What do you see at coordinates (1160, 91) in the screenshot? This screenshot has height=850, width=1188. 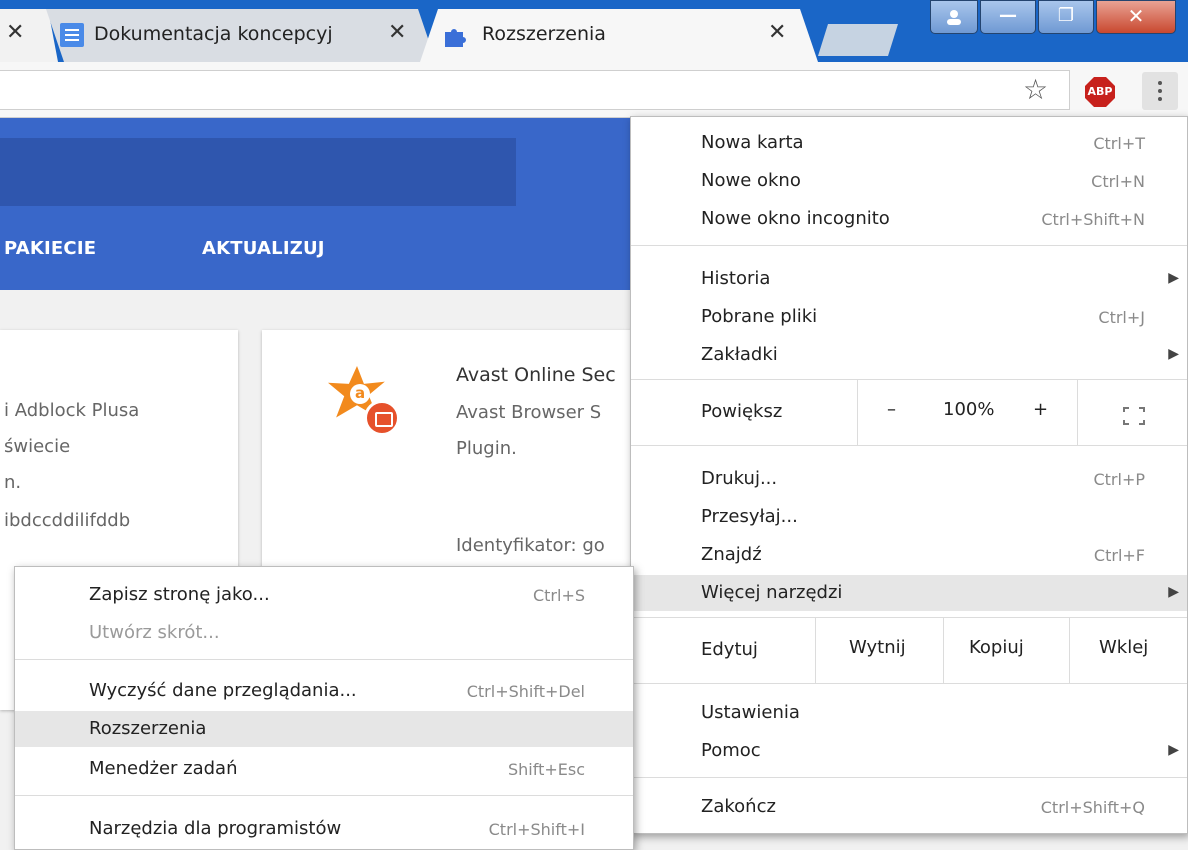 I see `menu-button` at bounding box center [1160, 91].